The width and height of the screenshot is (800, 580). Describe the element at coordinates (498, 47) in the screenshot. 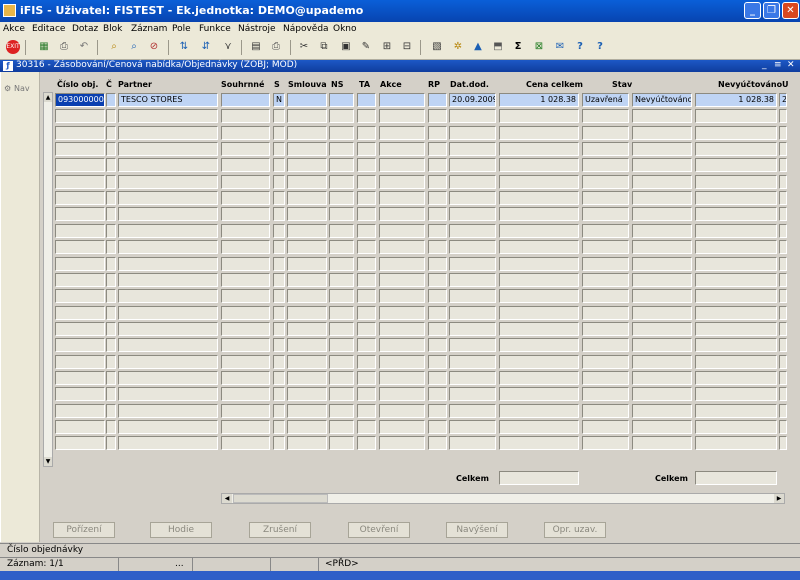

I see `export-icon: ⬒` at that location.